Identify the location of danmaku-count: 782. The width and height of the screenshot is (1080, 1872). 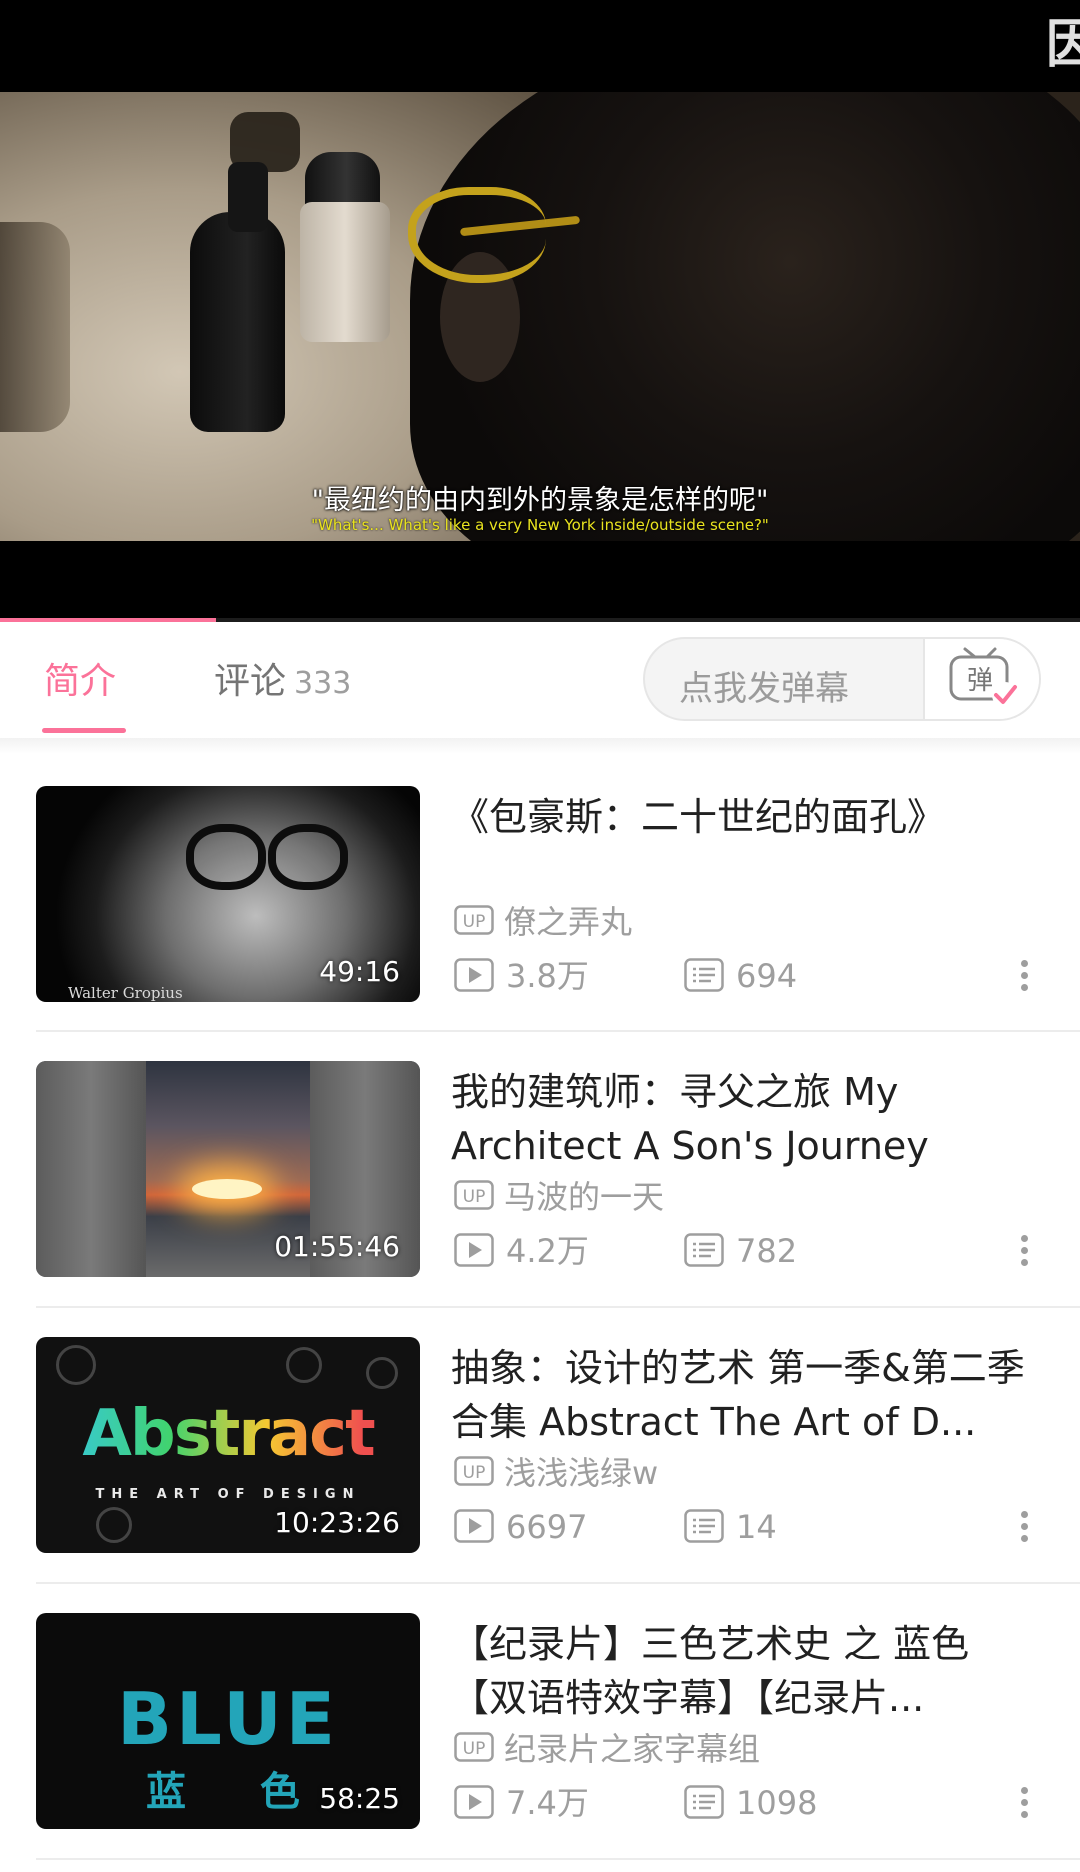
(767, 1251).